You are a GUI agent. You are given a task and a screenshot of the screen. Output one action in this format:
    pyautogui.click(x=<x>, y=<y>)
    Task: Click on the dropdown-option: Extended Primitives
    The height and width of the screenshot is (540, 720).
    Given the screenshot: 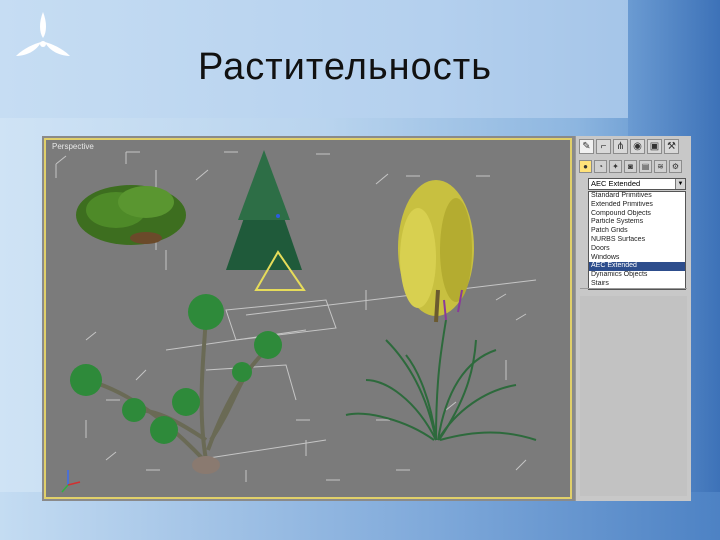 What is the action you would take?
    pyautogui.click(x=637, y=205)
    